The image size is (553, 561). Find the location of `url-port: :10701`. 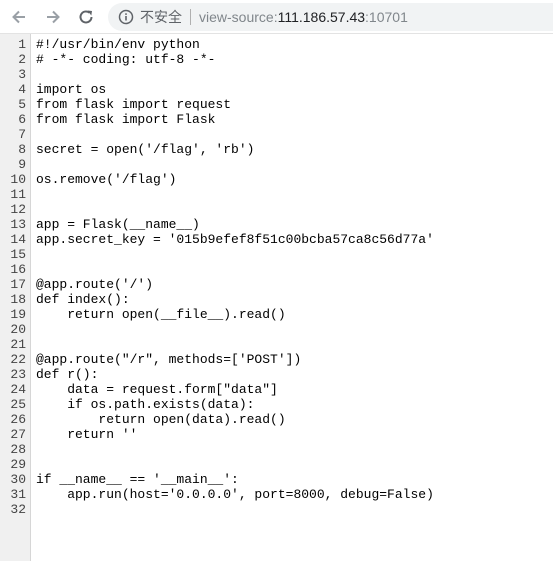

url-port: :10701 is located at coordinates (386, 17).